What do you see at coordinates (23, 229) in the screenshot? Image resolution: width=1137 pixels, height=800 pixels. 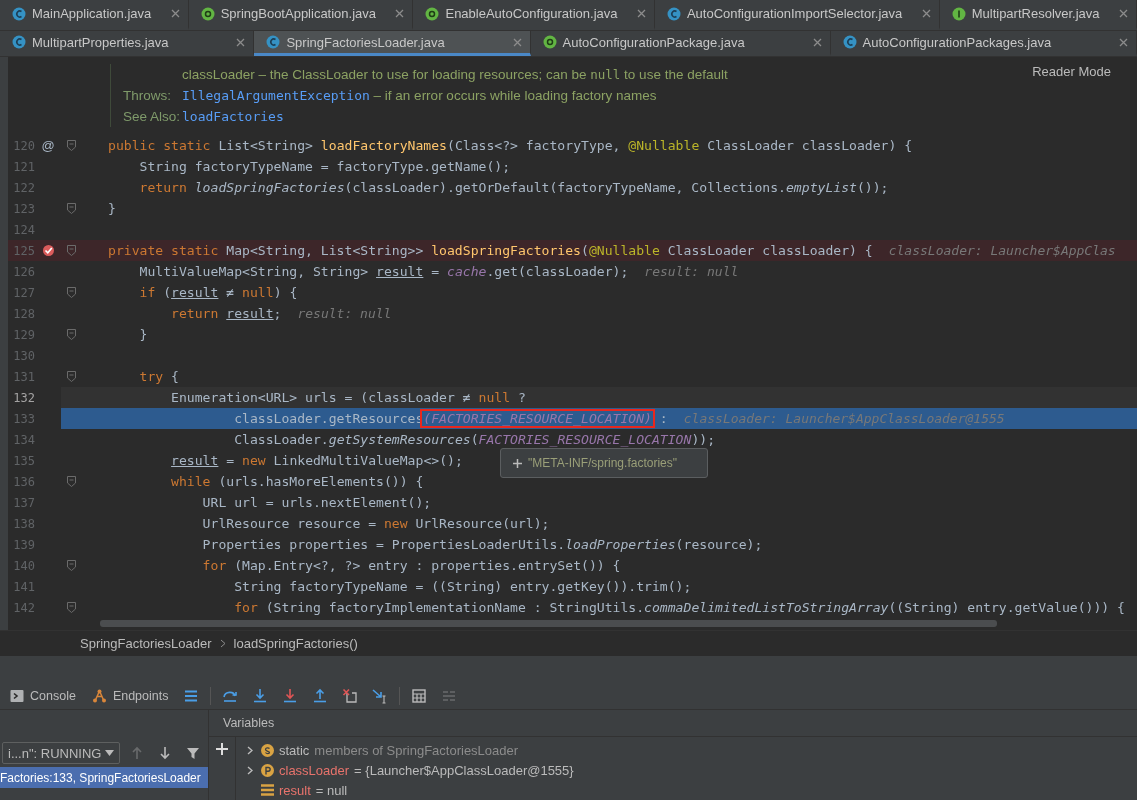 I see `line-number: 124` at bounding box center [23, 229].